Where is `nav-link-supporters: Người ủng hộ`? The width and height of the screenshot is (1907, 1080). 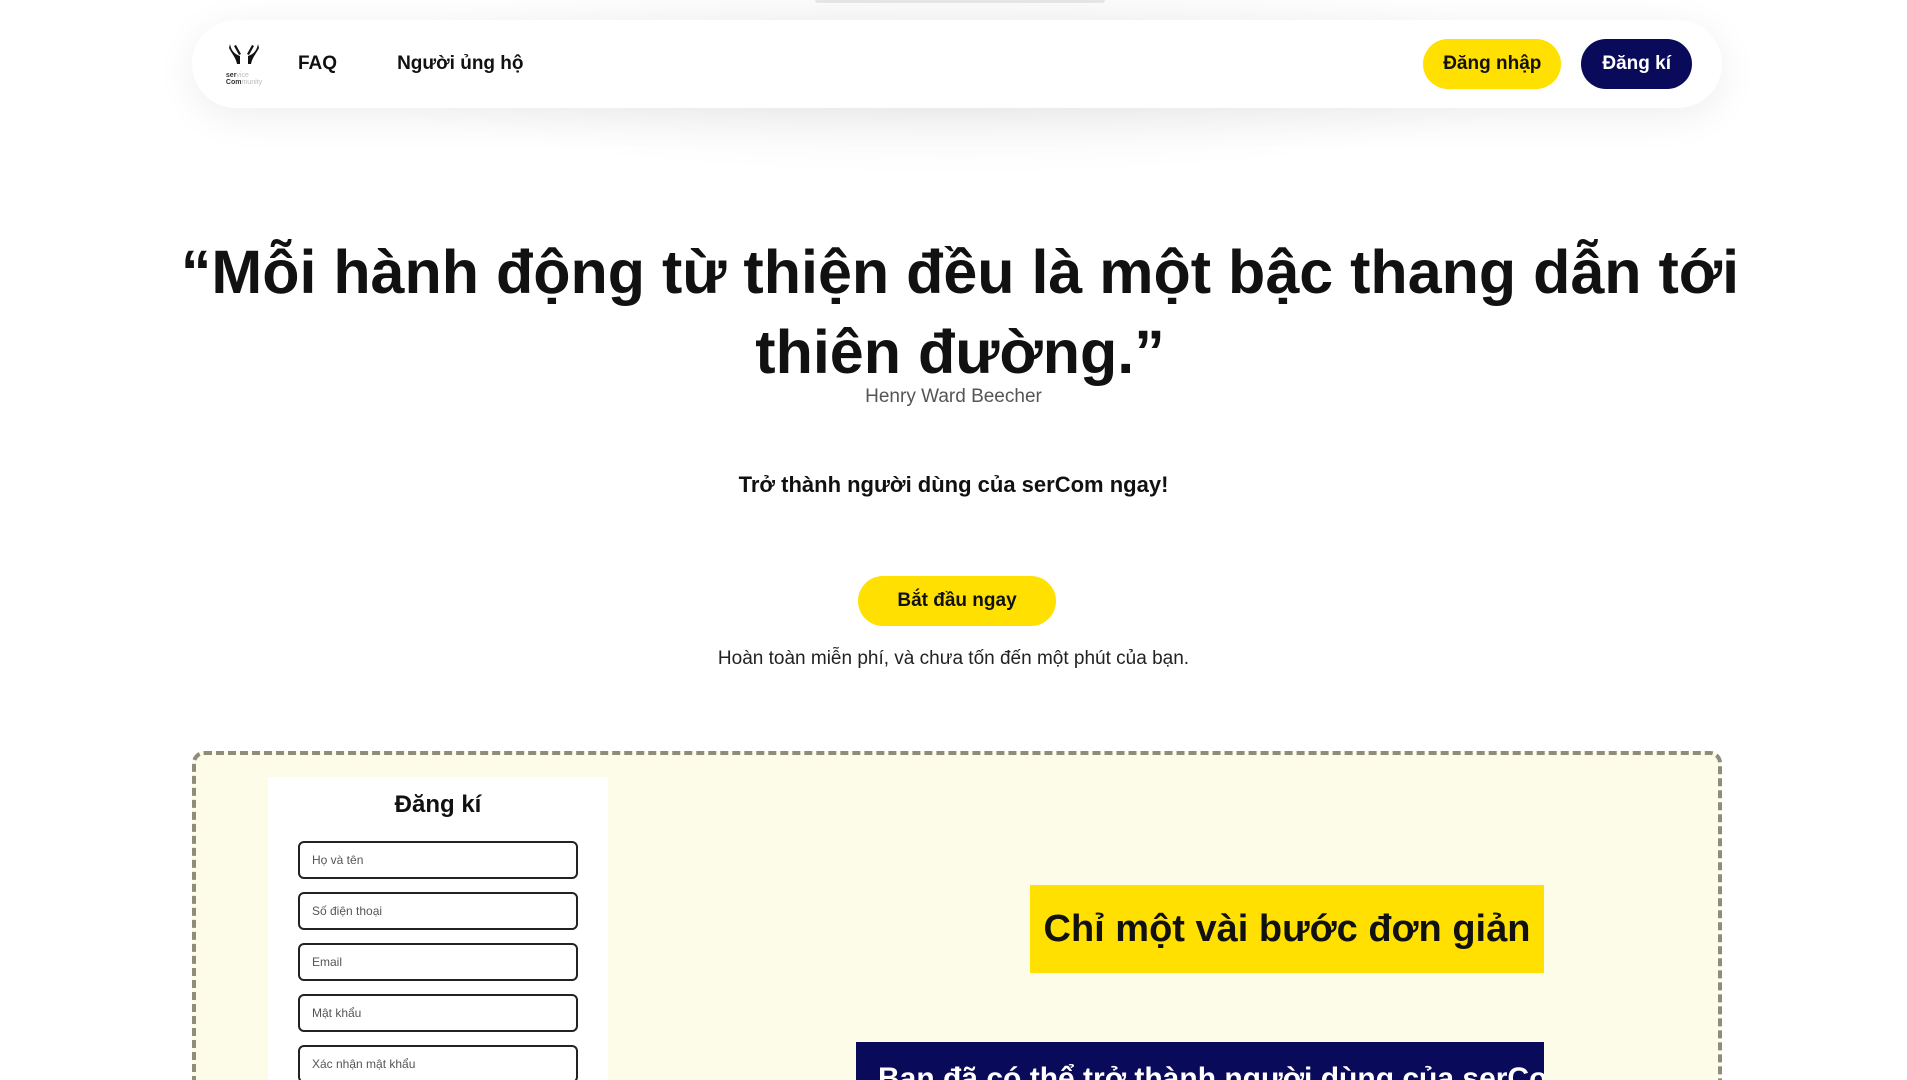
nav-link-supporters: Người ủng hộ is located at coordinates (460, 64).